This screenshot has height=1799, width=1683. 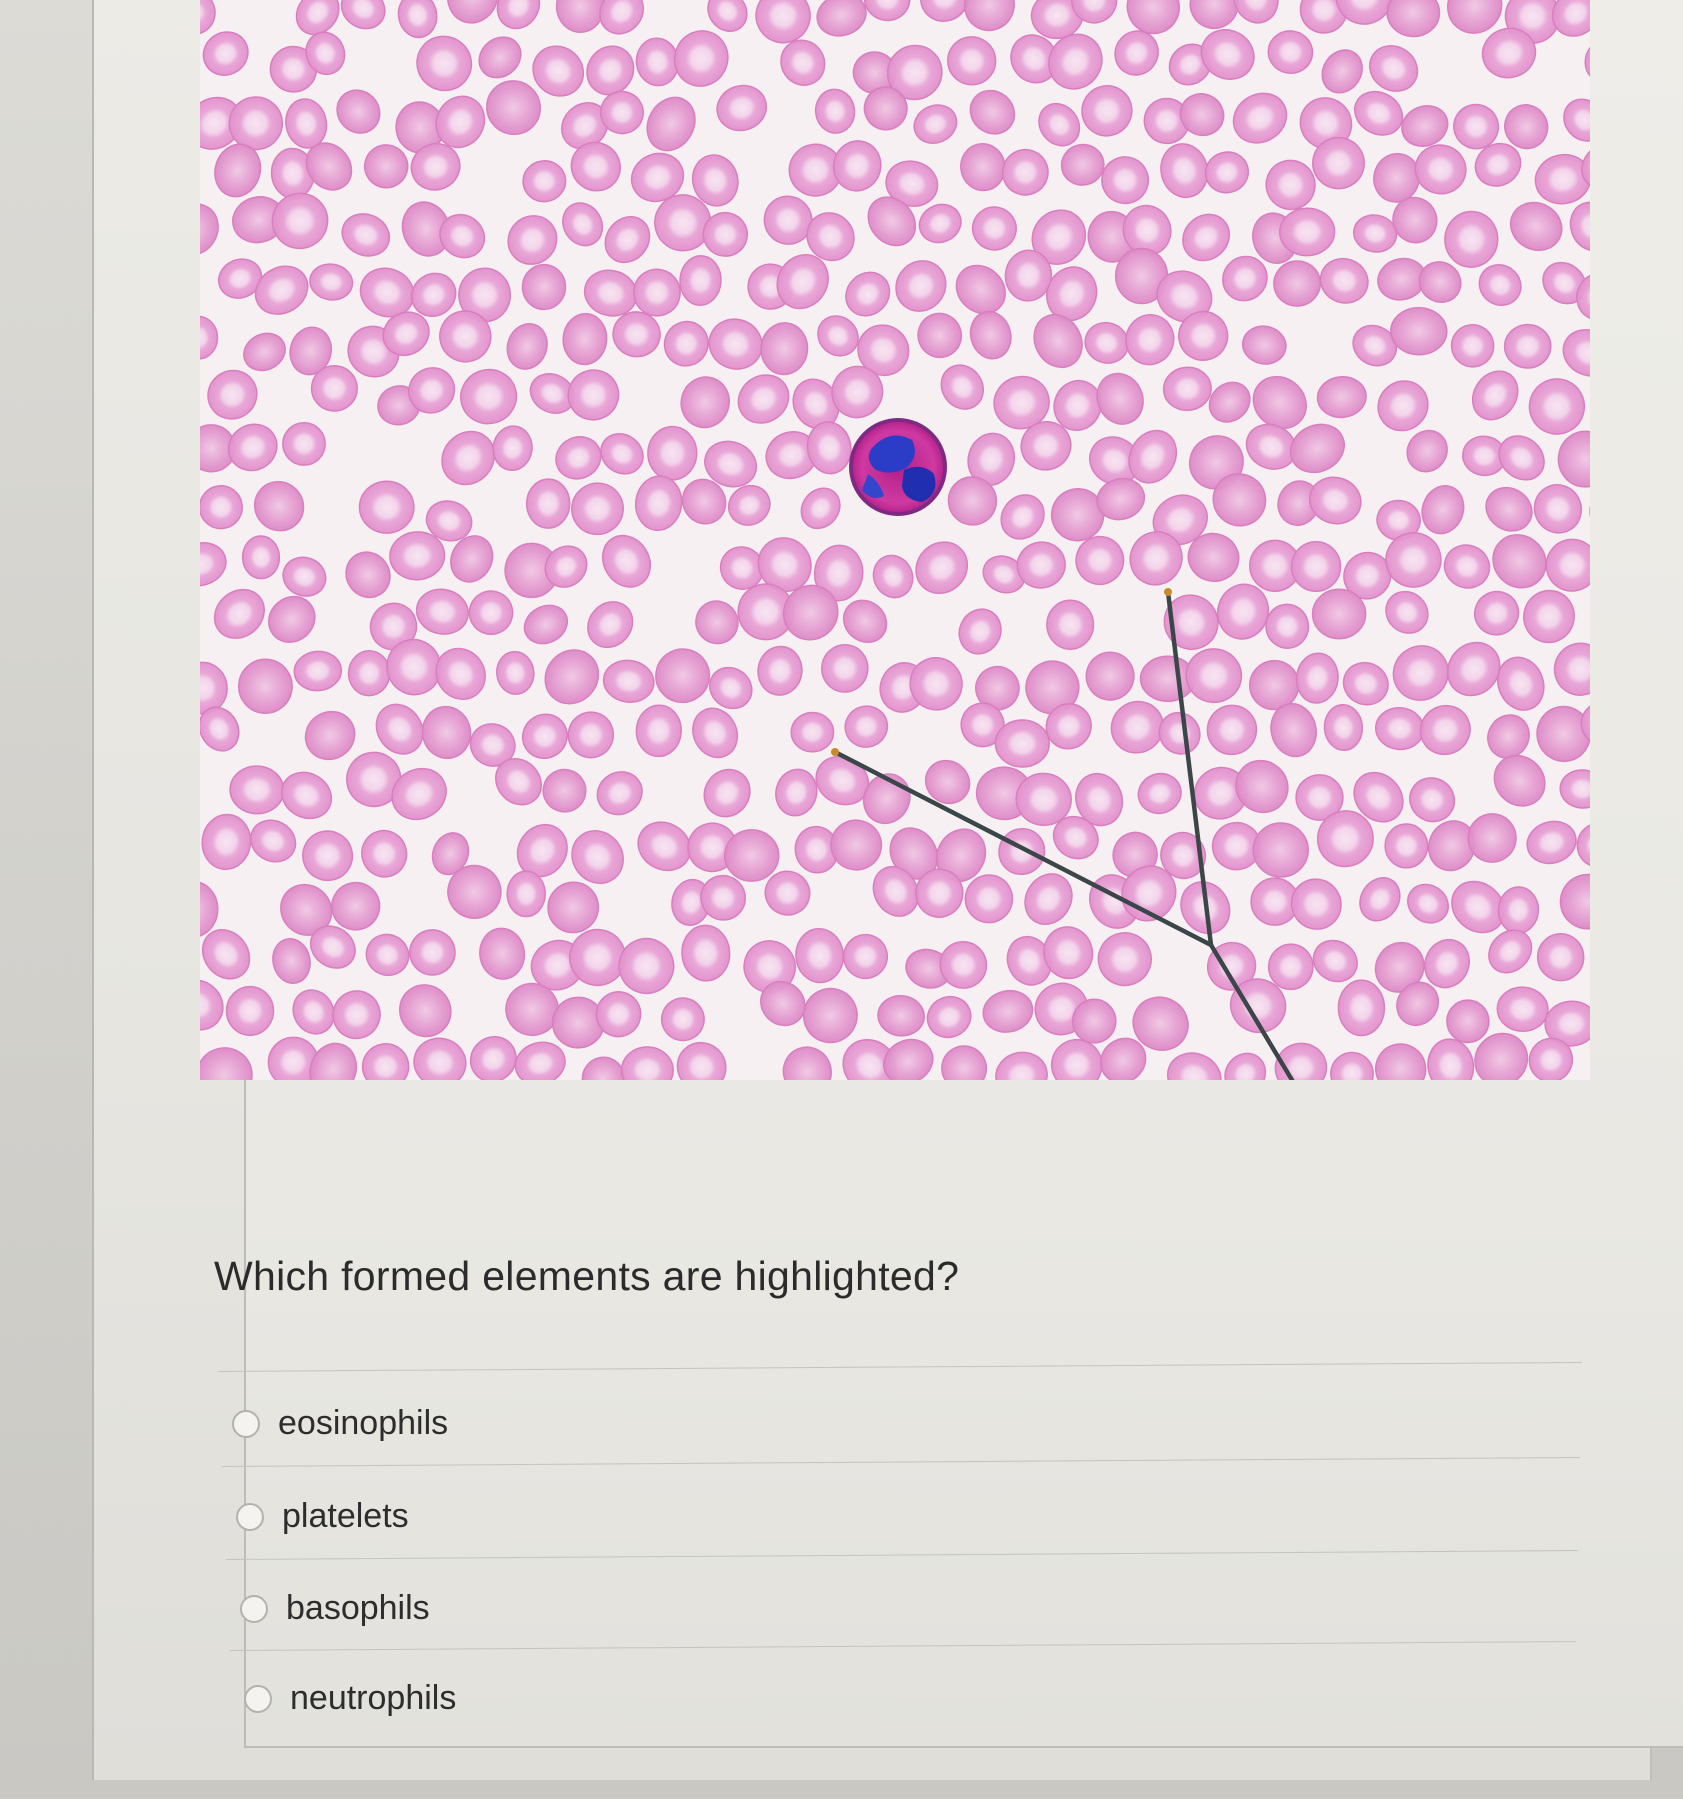 I want to click on option-neutrophils: neutrophils, so click(x=350, y=1698).